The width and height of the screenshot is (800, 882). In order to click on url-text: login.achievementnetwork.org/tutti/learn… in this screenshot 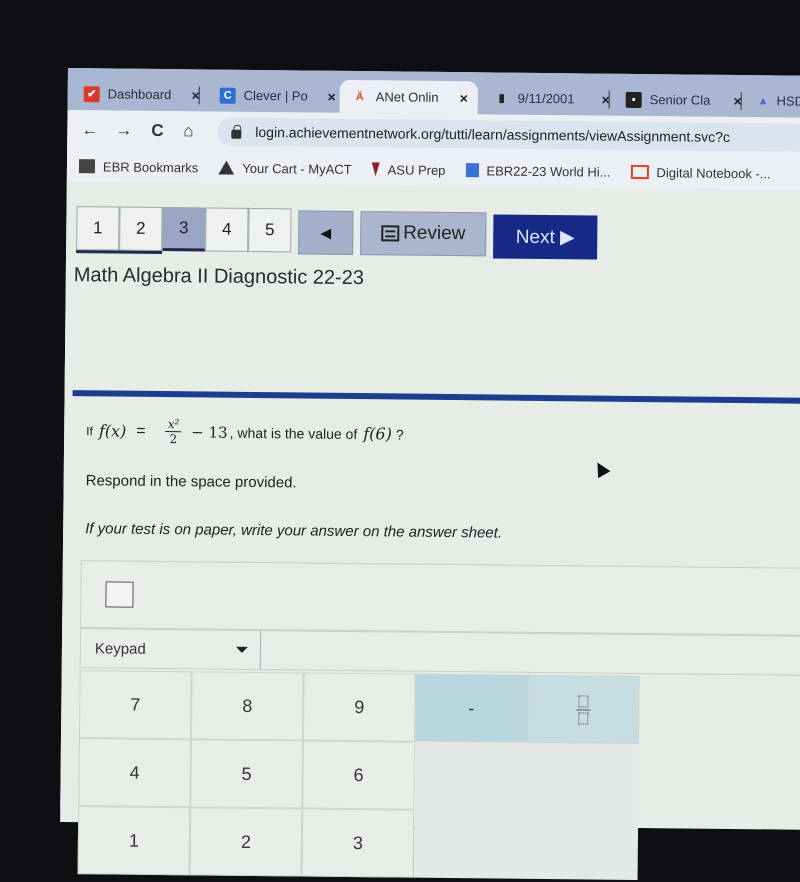, I will do `click(493, 134)`.